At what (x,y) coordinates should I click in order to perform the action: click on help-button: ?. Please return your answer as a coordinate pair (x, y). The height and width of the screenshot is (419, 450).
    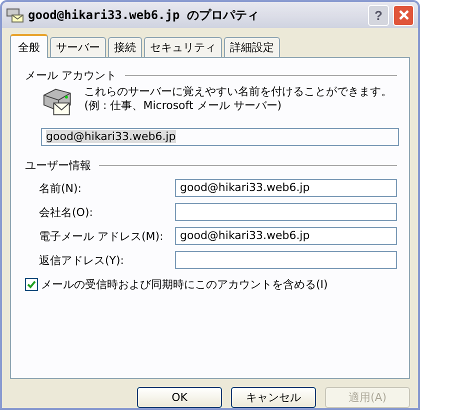
    Looking at the image, I should click on (378, 15).